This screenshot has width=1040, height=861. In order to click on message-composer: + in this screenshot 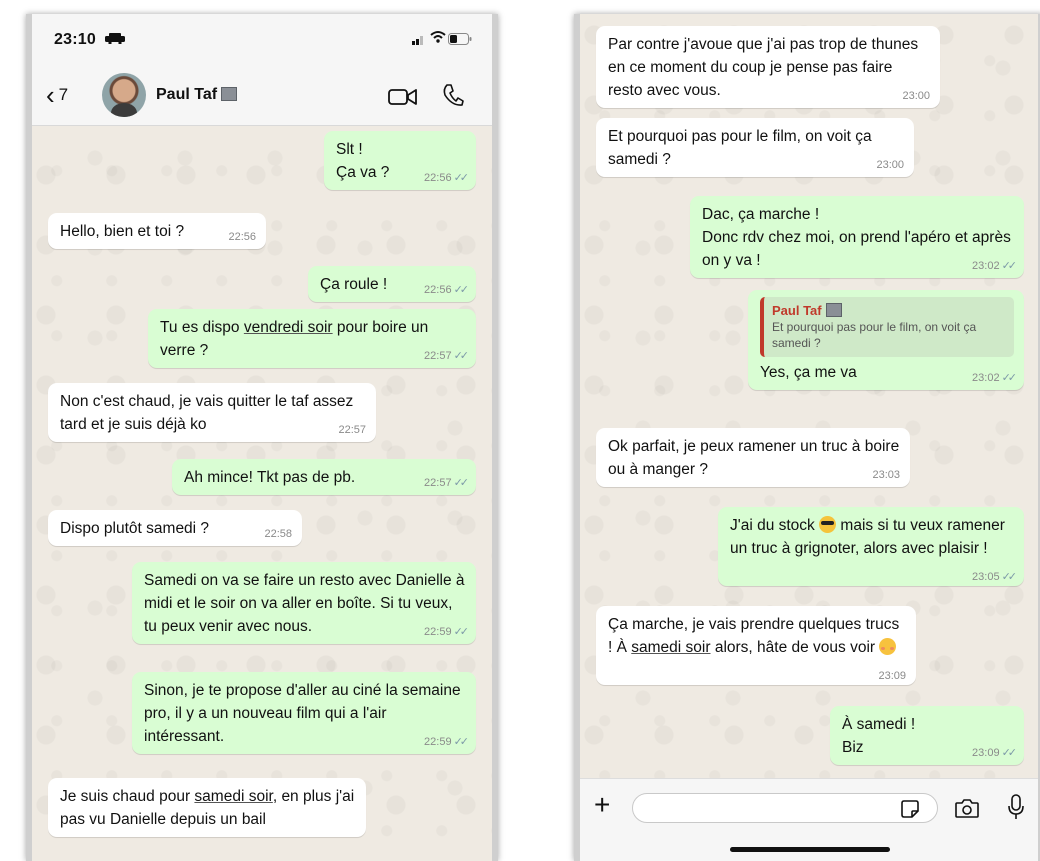, I will do `click(809, 819)`.